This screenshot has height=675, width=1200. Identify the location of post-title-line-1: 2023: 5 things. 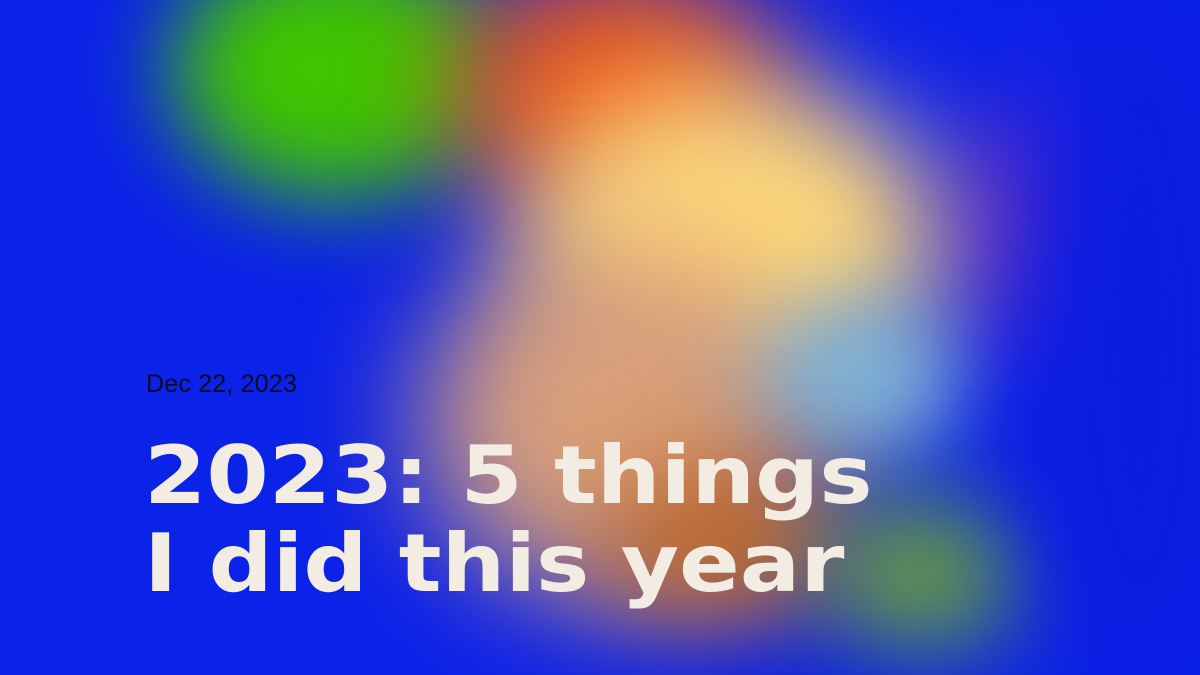
(508, 475).